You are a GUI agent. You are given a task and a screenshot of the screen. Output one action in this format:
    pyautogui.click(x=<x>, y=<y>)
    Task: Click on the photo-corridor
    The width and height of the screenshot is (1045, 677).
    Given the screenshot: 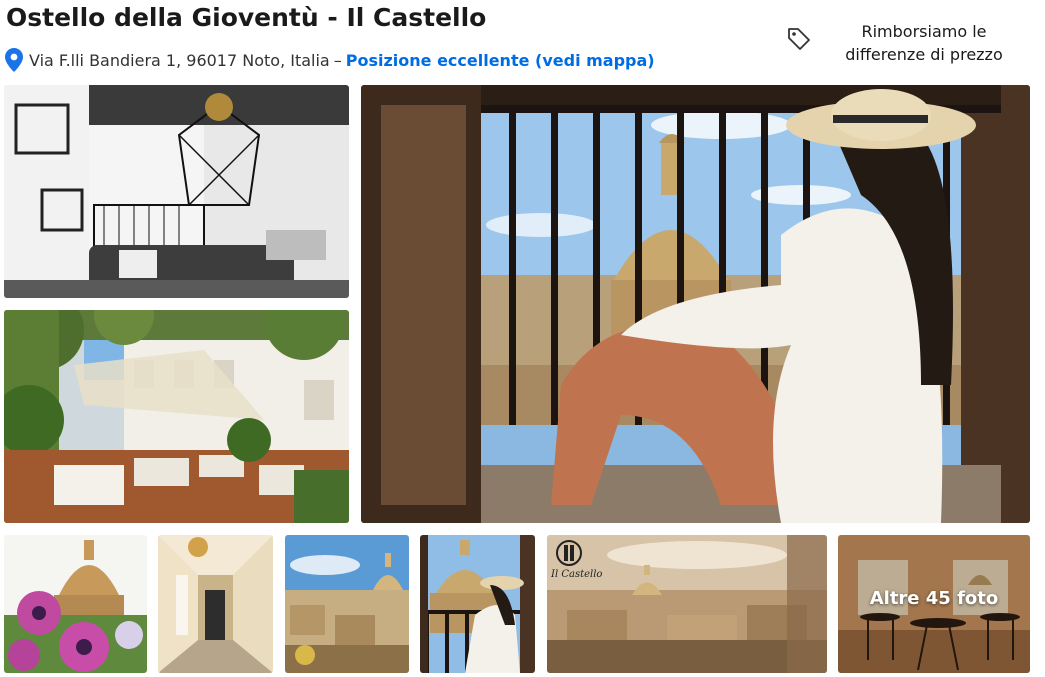 What is the action you would take?
    pyautogui.click(x=215, y=604)
    